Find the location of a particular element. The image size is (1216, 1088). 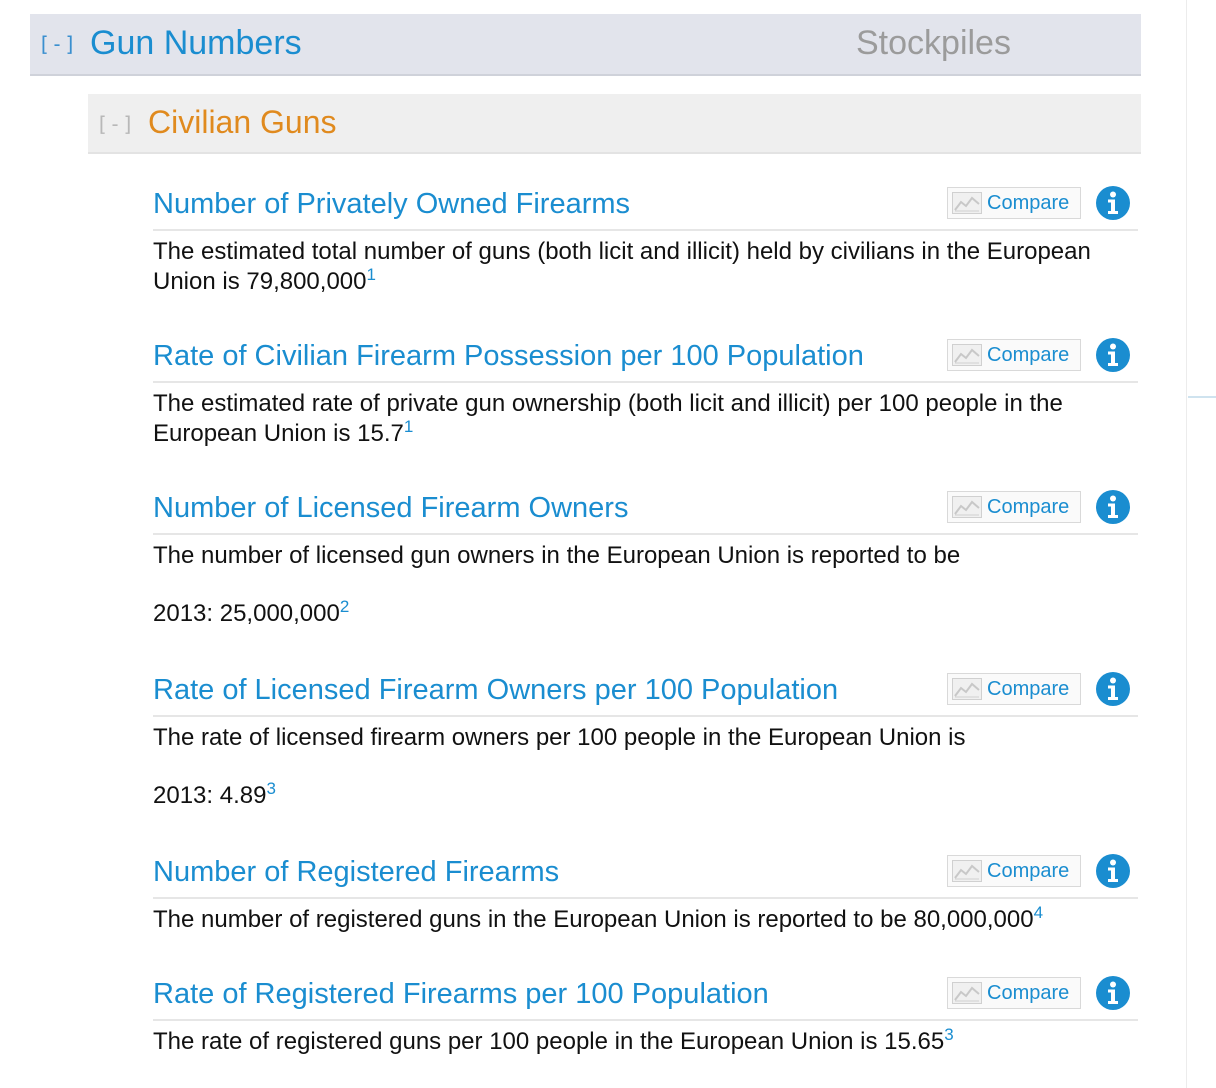

value-text: 2013: 25,000,000 is located at coordinates (246, 613).